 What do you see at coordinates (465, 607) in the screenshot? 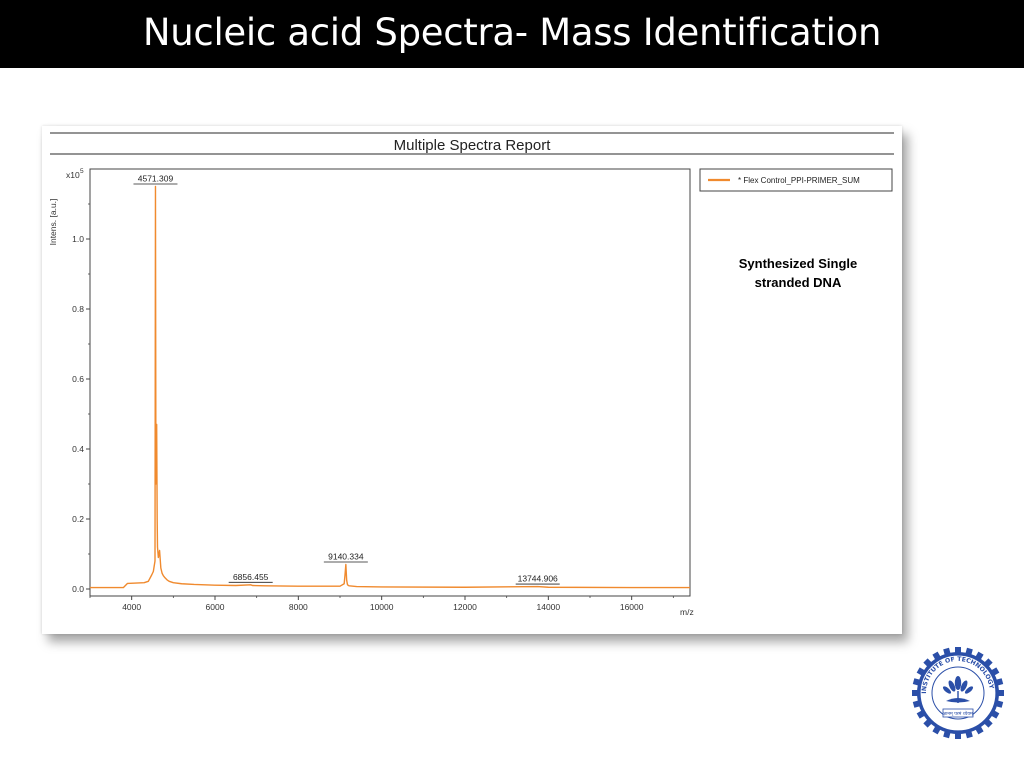
I see `x-tick-label: 12000` at bounding box center [465, 607].